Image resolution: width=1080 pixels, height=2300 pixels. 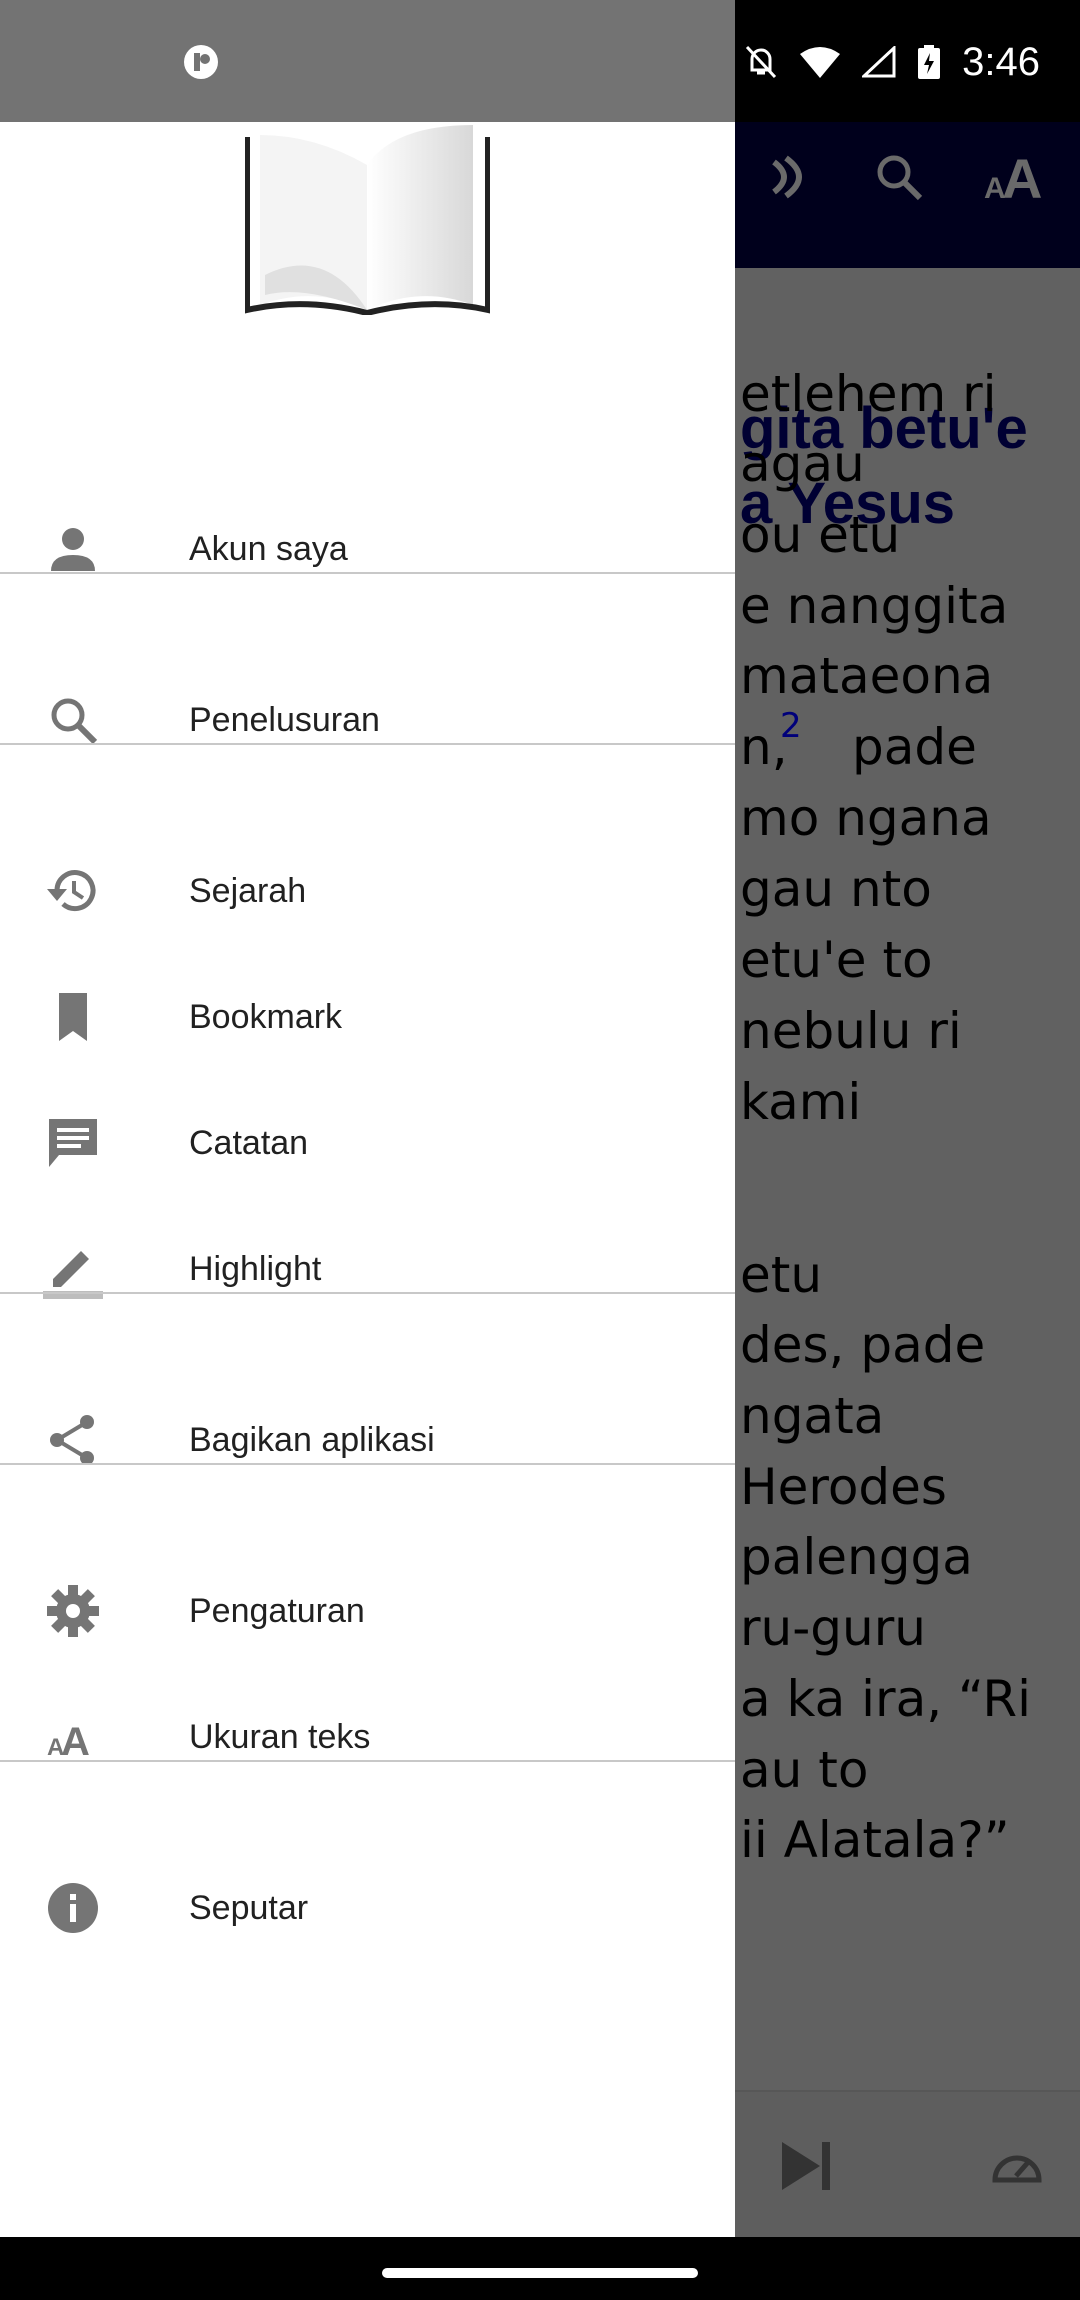 What do you see at coordinates (1017, 2166) in the screenshot?
I see `playback-speed-icon` at bounding box center [1017, 2166].